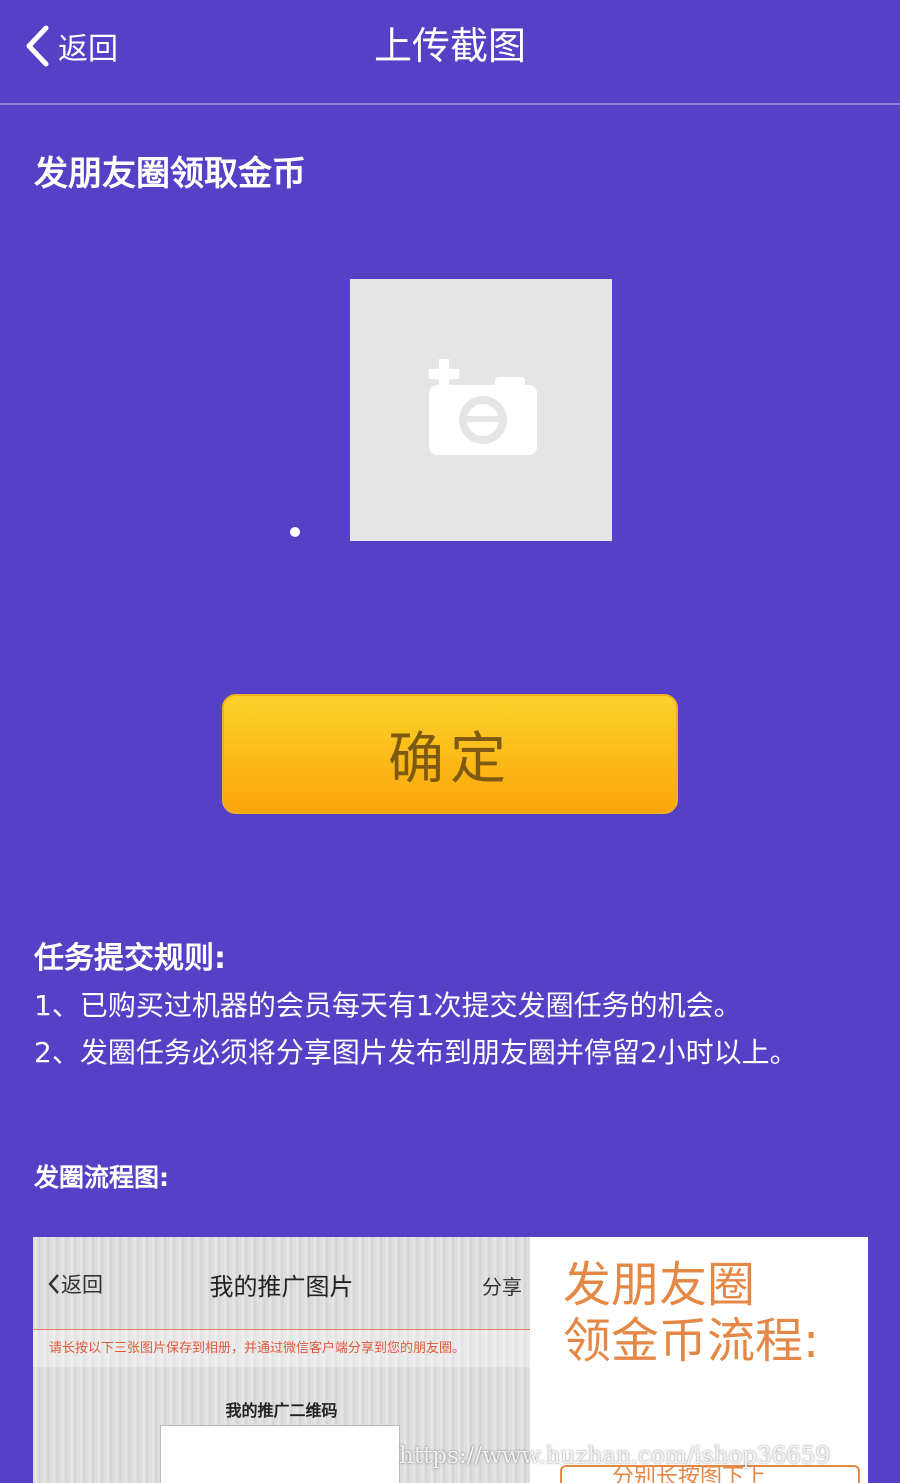 The image size is (900, 1483). What do you see at coordinates (281, 1287) in the screenshot?
I see `phone-title: 我的推广图片` at bounding box center [281, 1287].